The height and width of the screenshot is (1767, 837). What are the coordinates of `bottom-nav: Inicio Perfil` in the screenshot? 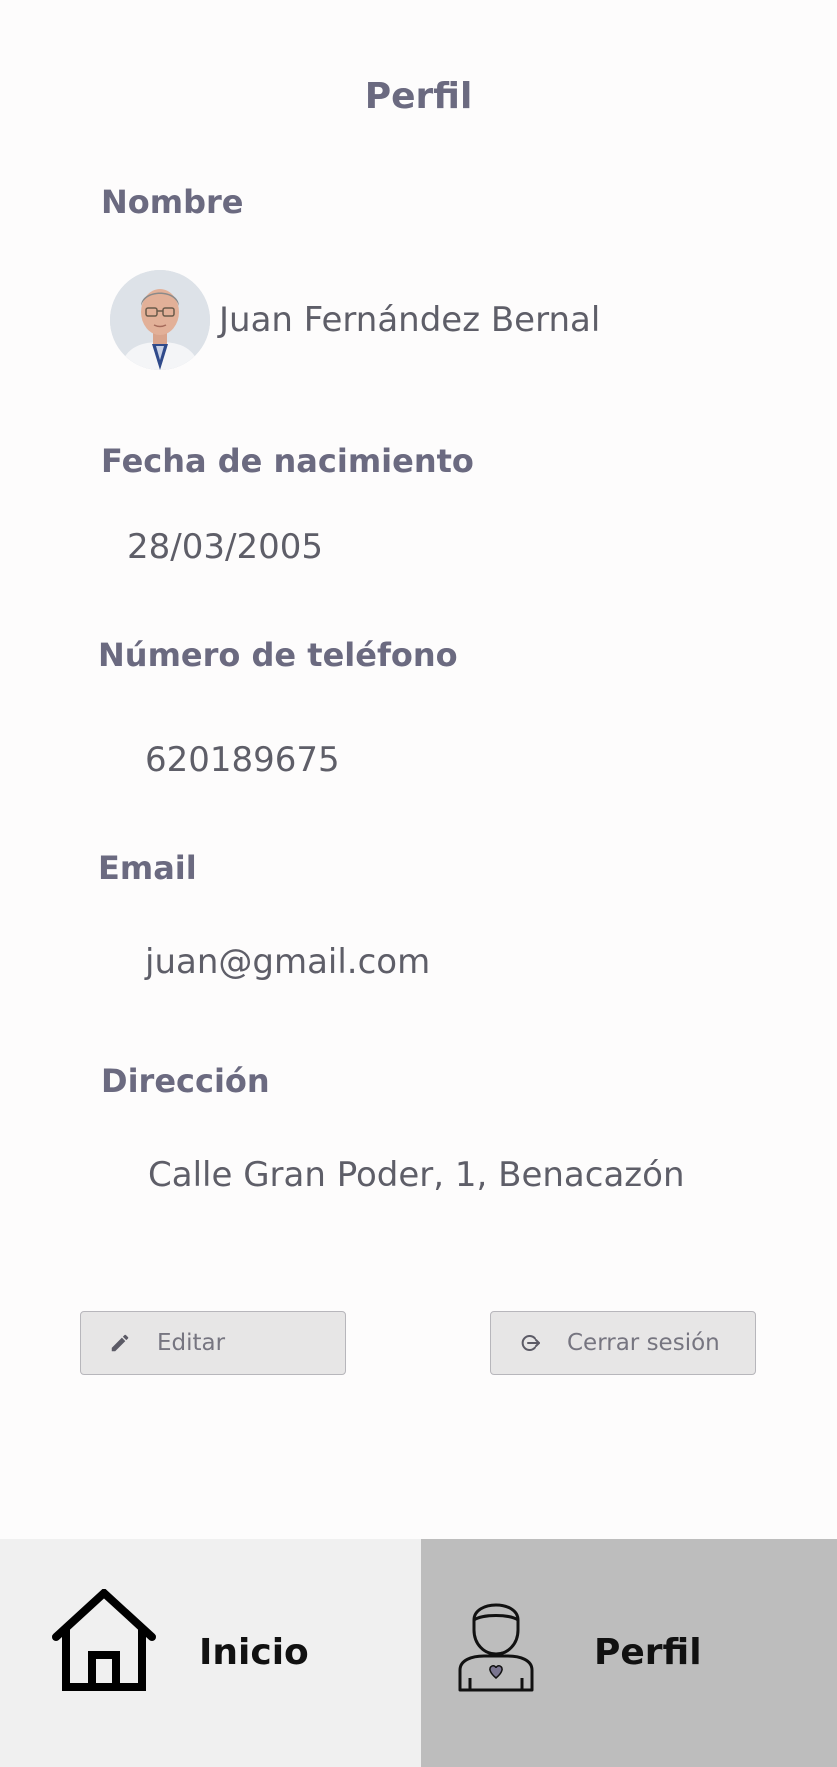 It's located at (418, 1653).